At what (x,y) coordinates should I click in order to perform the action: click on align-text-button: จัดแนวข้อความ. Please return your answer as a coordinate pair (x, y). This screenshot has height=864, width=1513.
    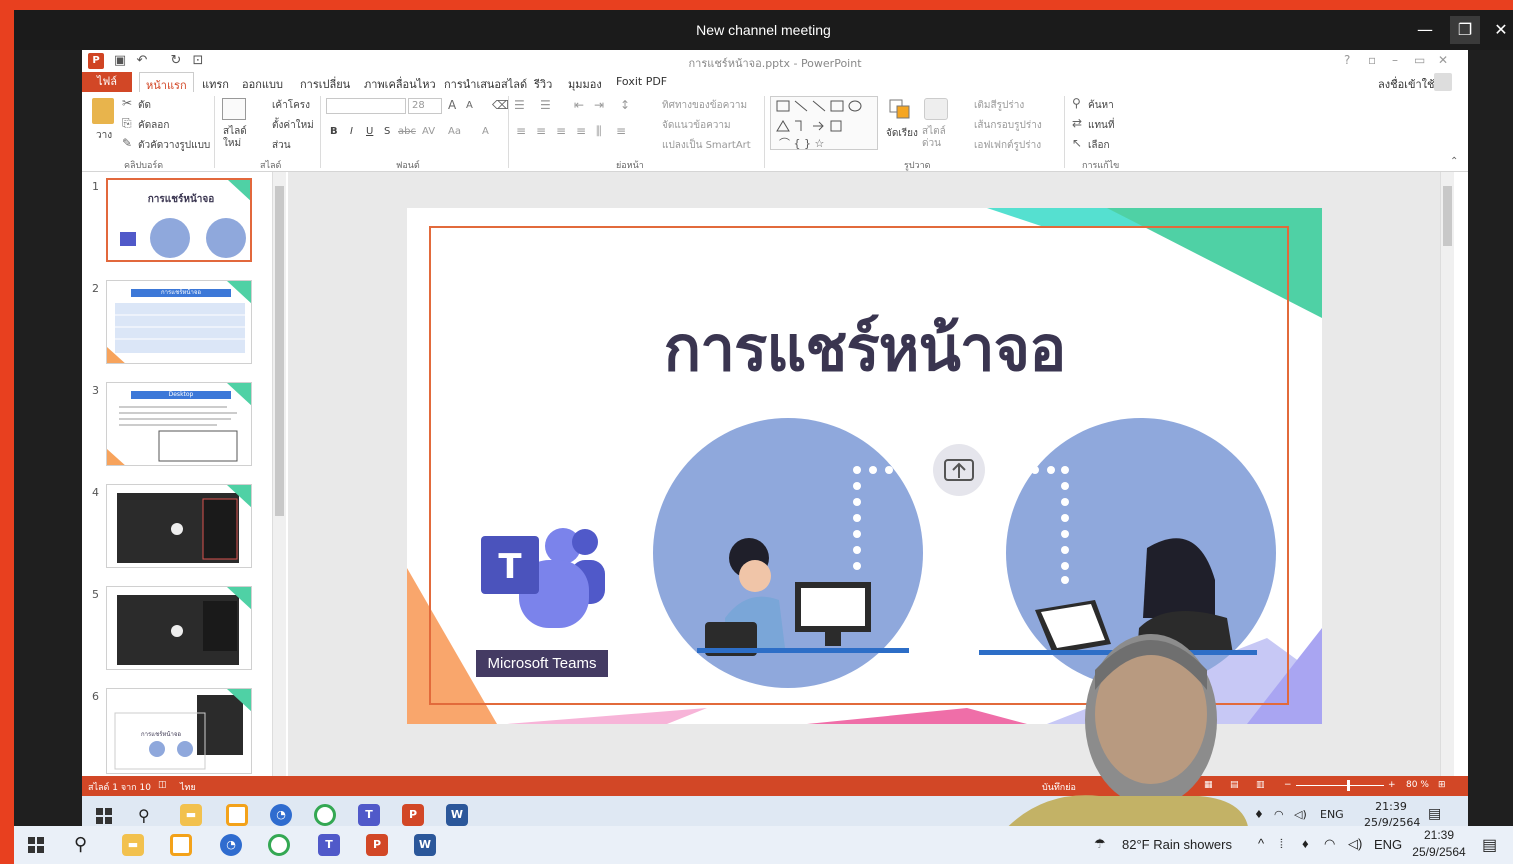
    Looking at the image, I should click on (696, 125).